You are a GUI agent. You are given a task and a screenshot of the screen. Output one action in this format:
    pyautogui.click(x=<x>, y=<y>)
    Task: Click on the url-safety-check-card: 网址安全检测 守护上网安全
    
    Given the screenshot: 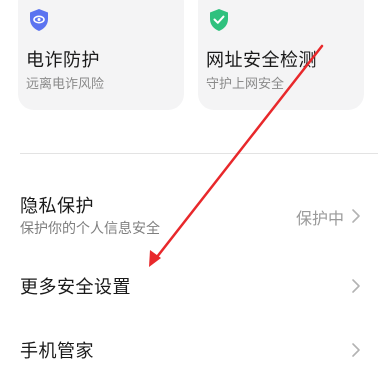 What is the action you would take?
    pyautogui.click(x=281, y=55)
    